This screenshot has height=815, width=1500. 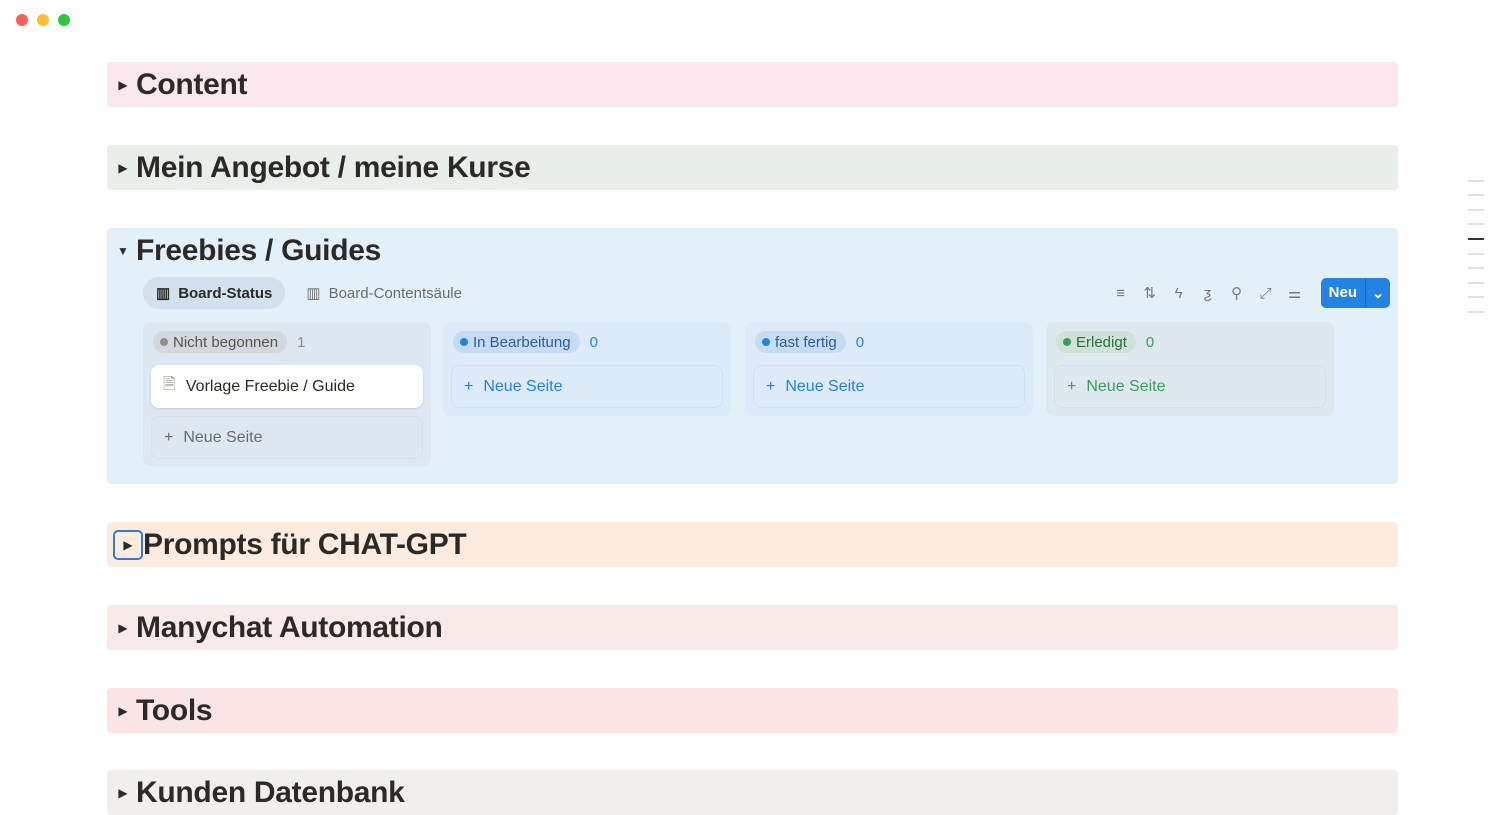 I want to click on tab-label: Board-Status, so click(x=225, y=293).